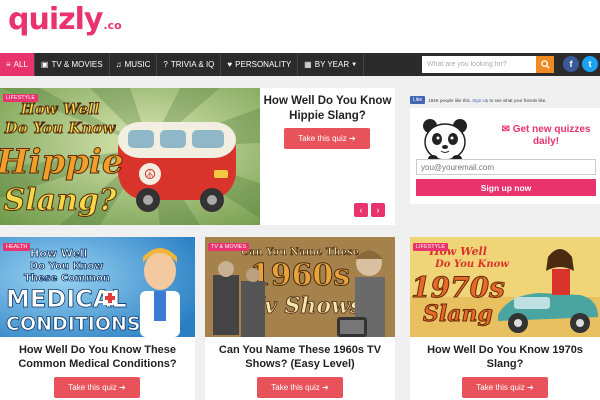 Image resolution: width=600 pixels, height=400 pixels. Describe the element at coordinates (378, 210) in the screenshot. I see `next-slide-button: ›` at that location.